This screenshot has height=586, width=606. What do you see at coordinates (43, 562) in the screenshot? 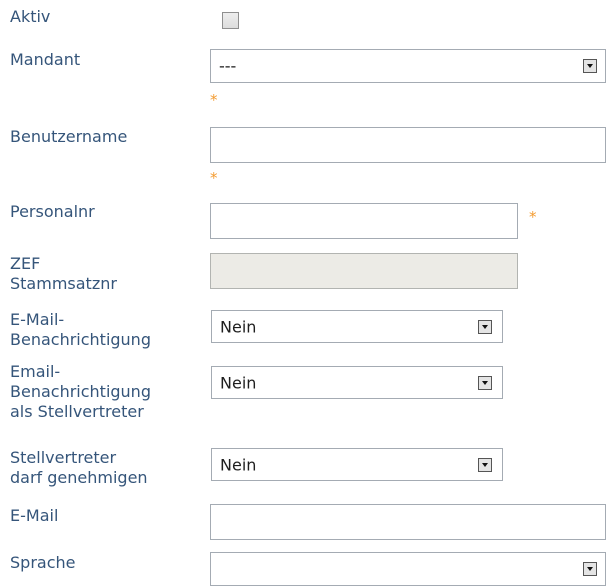
I see `label-sprache: Sprache` at bounding box center [43, 562].